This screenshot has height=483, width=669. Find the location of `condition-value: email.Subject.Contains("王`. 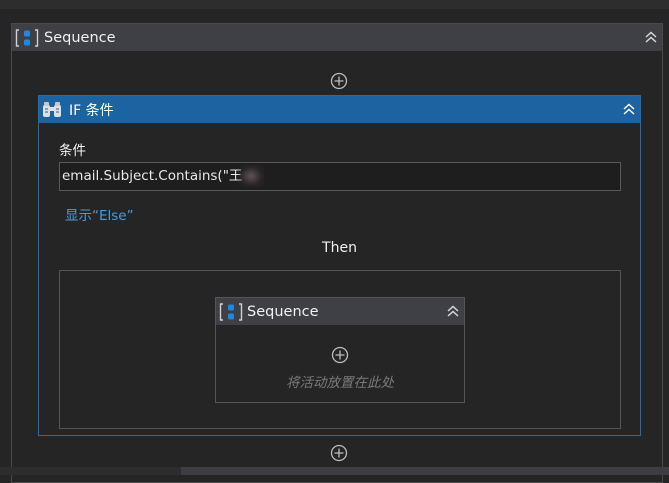

condition-value: email.Subject.Contains("王 is located at coordinates (152, 176).